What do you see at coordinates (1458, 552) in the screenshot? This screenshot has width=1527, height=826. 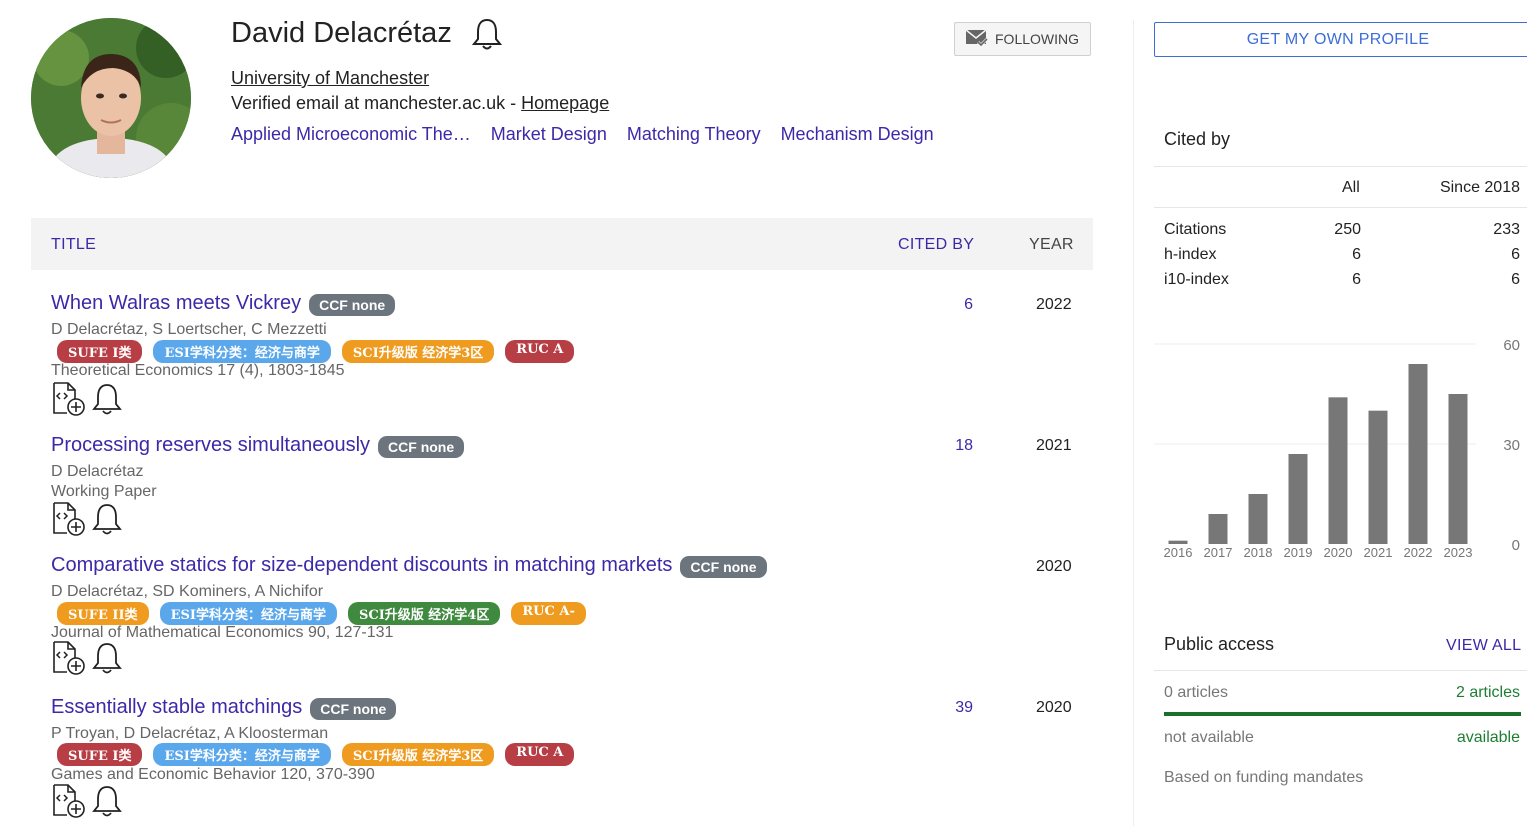 I see `x-tick-label: 2023` at bounding box center [1458, 552].